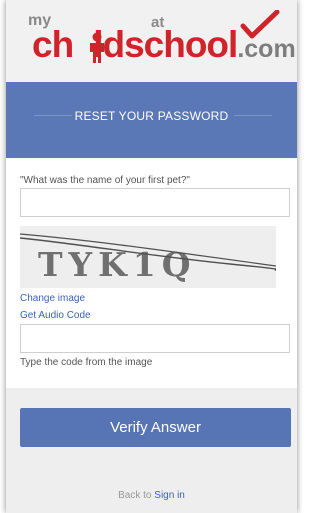 Image resolution: width=320 pixels, height=513 pixels. Describe the element at coordinates (253, 115) in the screenshot. I see `header-divider-right` at that location.